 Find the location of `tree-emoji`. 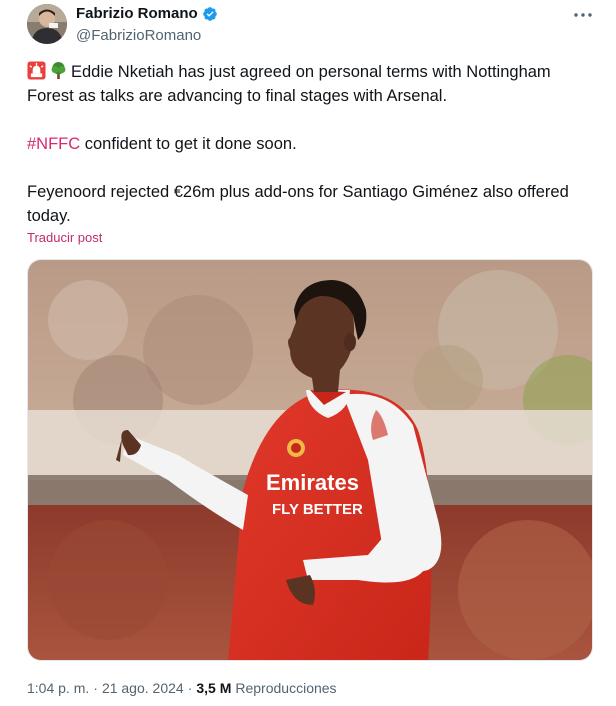

tree-emoji is located at coordinates (58, 70).